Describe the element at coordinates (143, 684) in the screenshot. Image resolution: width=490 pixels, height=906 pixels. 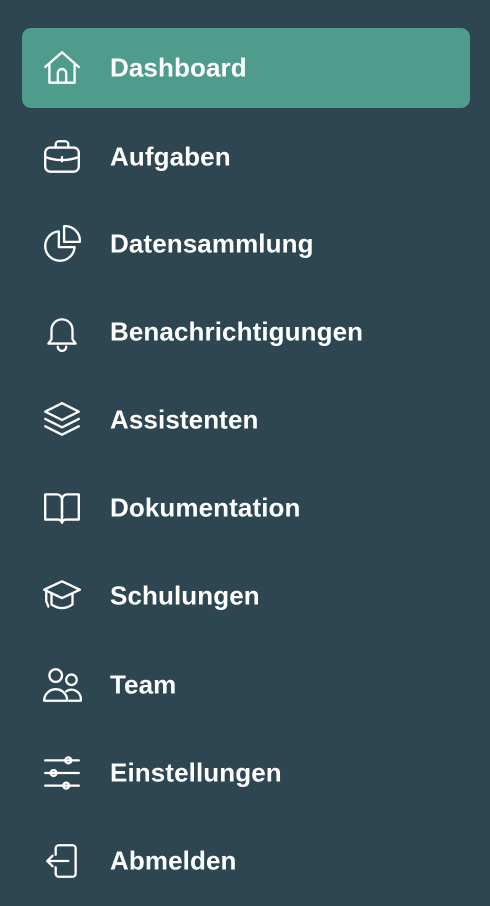
I see `sidebar-item-label: Team` at that location.